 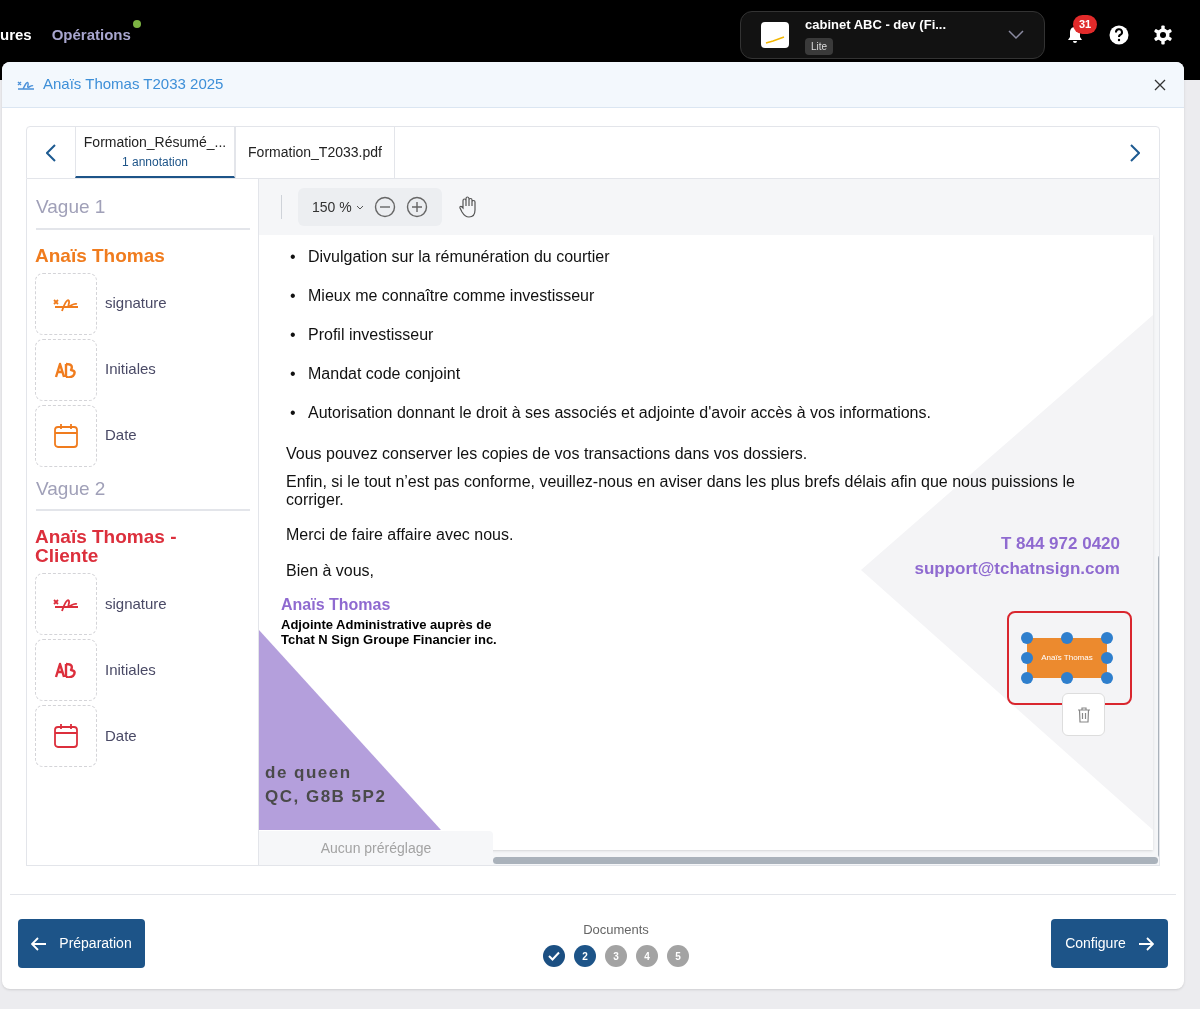 I want to click on wave-title: Vague 1, so click(x=143, y=211).